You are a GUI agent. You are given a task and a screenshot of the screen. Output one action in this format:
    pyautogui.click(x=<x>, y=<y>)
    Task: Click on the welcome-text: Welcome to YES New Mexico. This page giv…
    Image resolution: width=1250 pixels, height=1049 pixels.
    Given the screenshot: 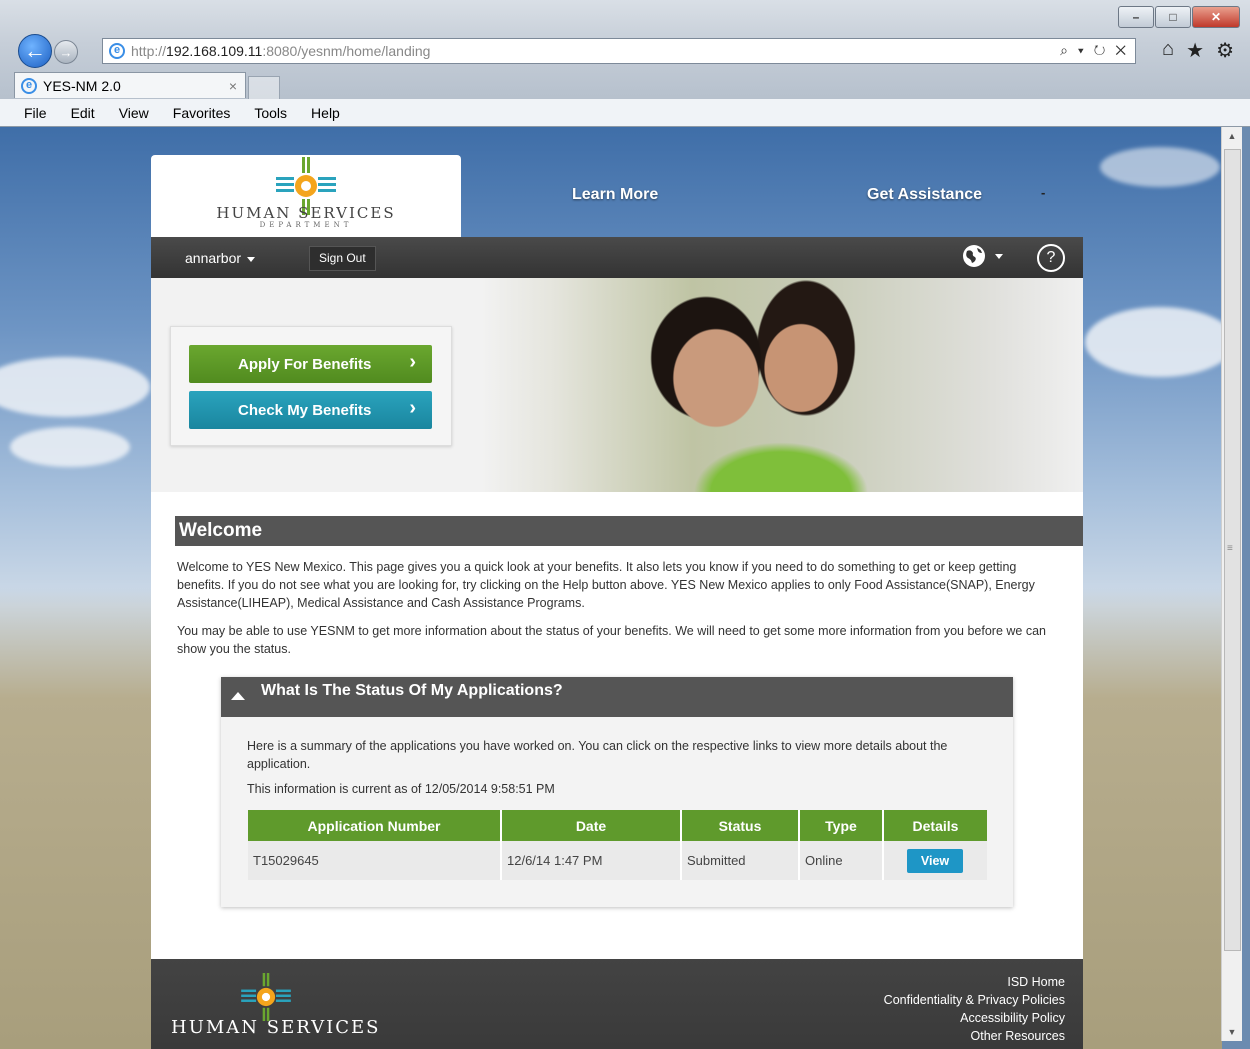 What is the action you would take?
    pyautogui.click(x=619, y=613)
    